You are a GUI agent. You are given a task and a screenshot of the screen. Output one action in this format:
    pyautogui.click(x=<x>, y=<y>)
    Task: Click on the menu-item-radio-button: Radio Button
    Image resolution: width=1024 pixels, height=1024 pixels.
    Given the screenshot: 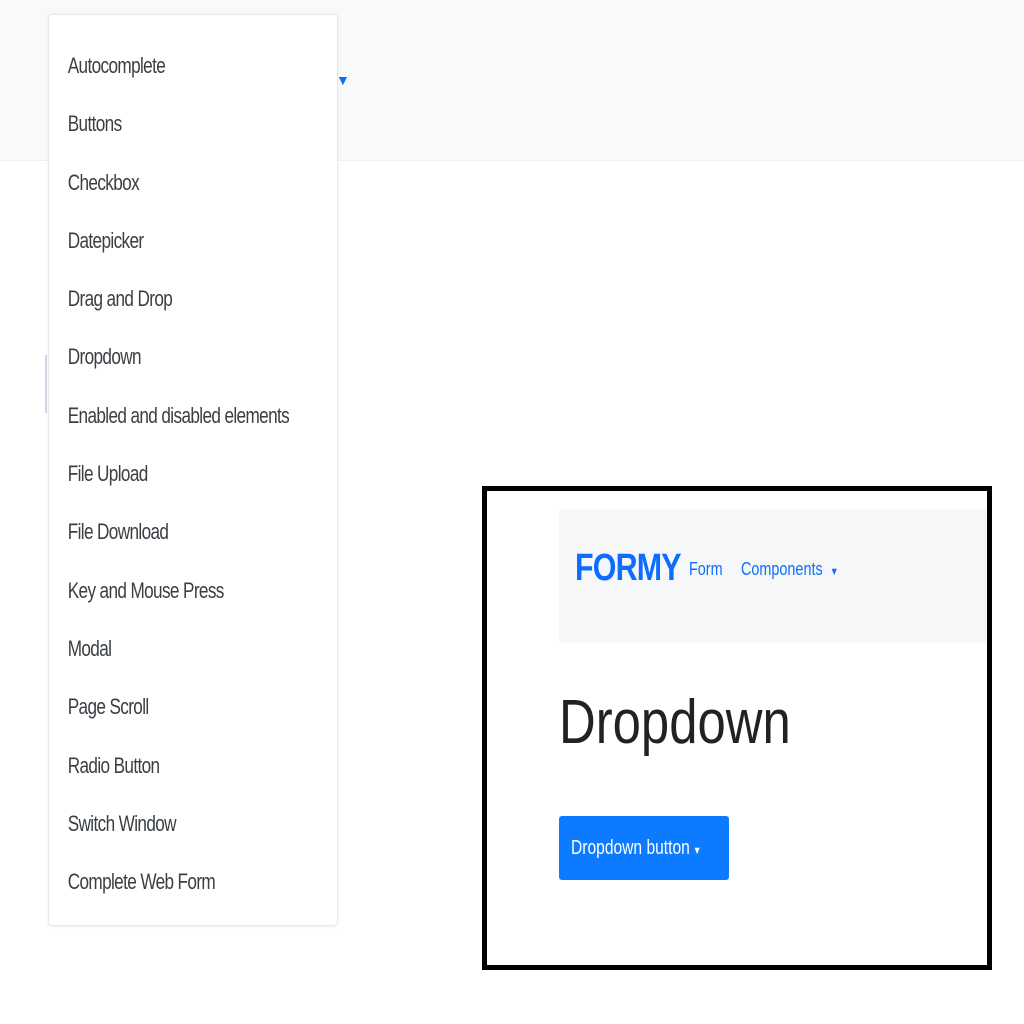 What is the action you would take?
    pyautogui.click(x=161, y=780)
    